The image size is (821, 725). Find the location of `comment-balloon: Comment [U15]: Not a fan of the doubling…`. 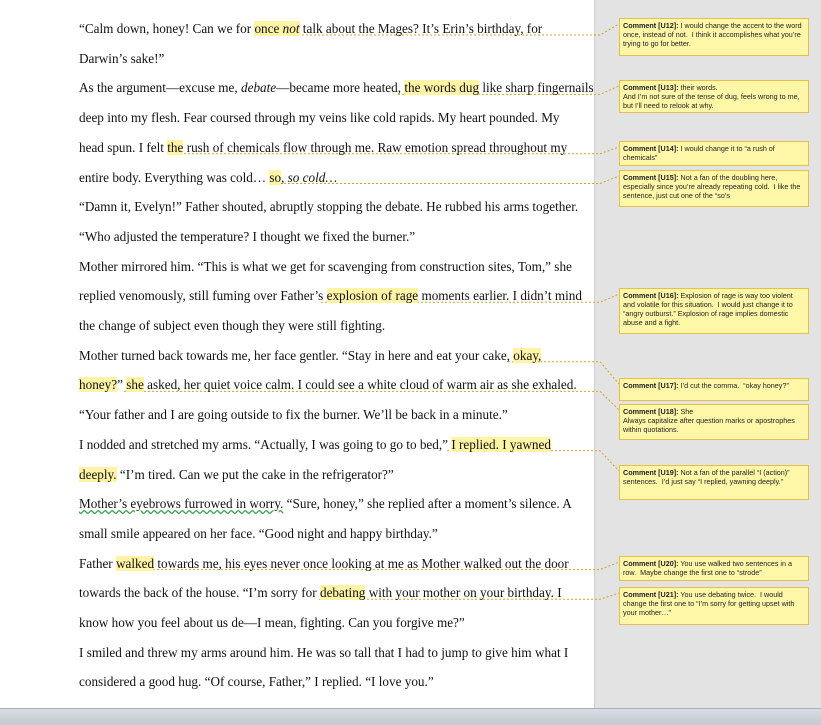

comment-balloon: Comment [U15]: Not a fan of the doubling… is located at coordinates (714, 188).